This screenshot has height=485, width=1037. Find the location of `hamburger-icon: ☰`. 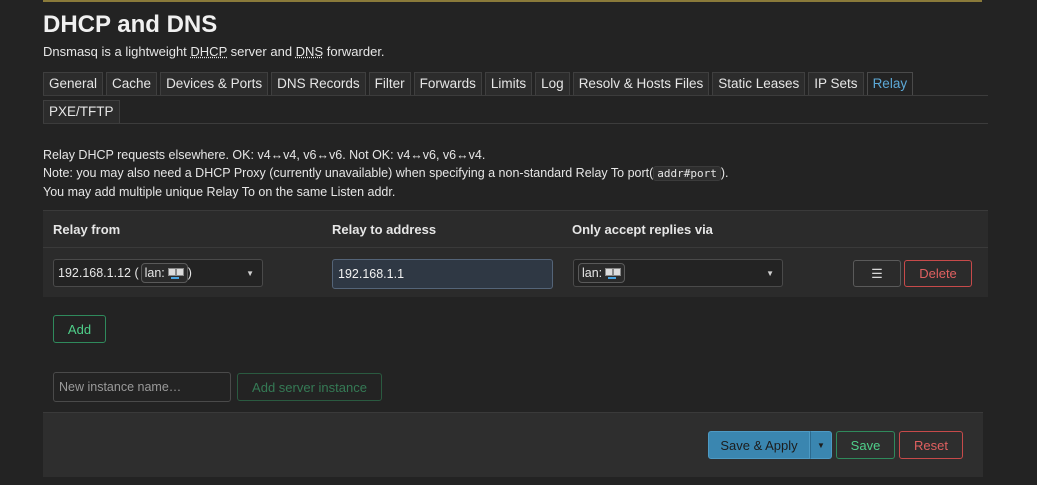

hamburger-icon: ☰ is located at coordinates (877, 273).